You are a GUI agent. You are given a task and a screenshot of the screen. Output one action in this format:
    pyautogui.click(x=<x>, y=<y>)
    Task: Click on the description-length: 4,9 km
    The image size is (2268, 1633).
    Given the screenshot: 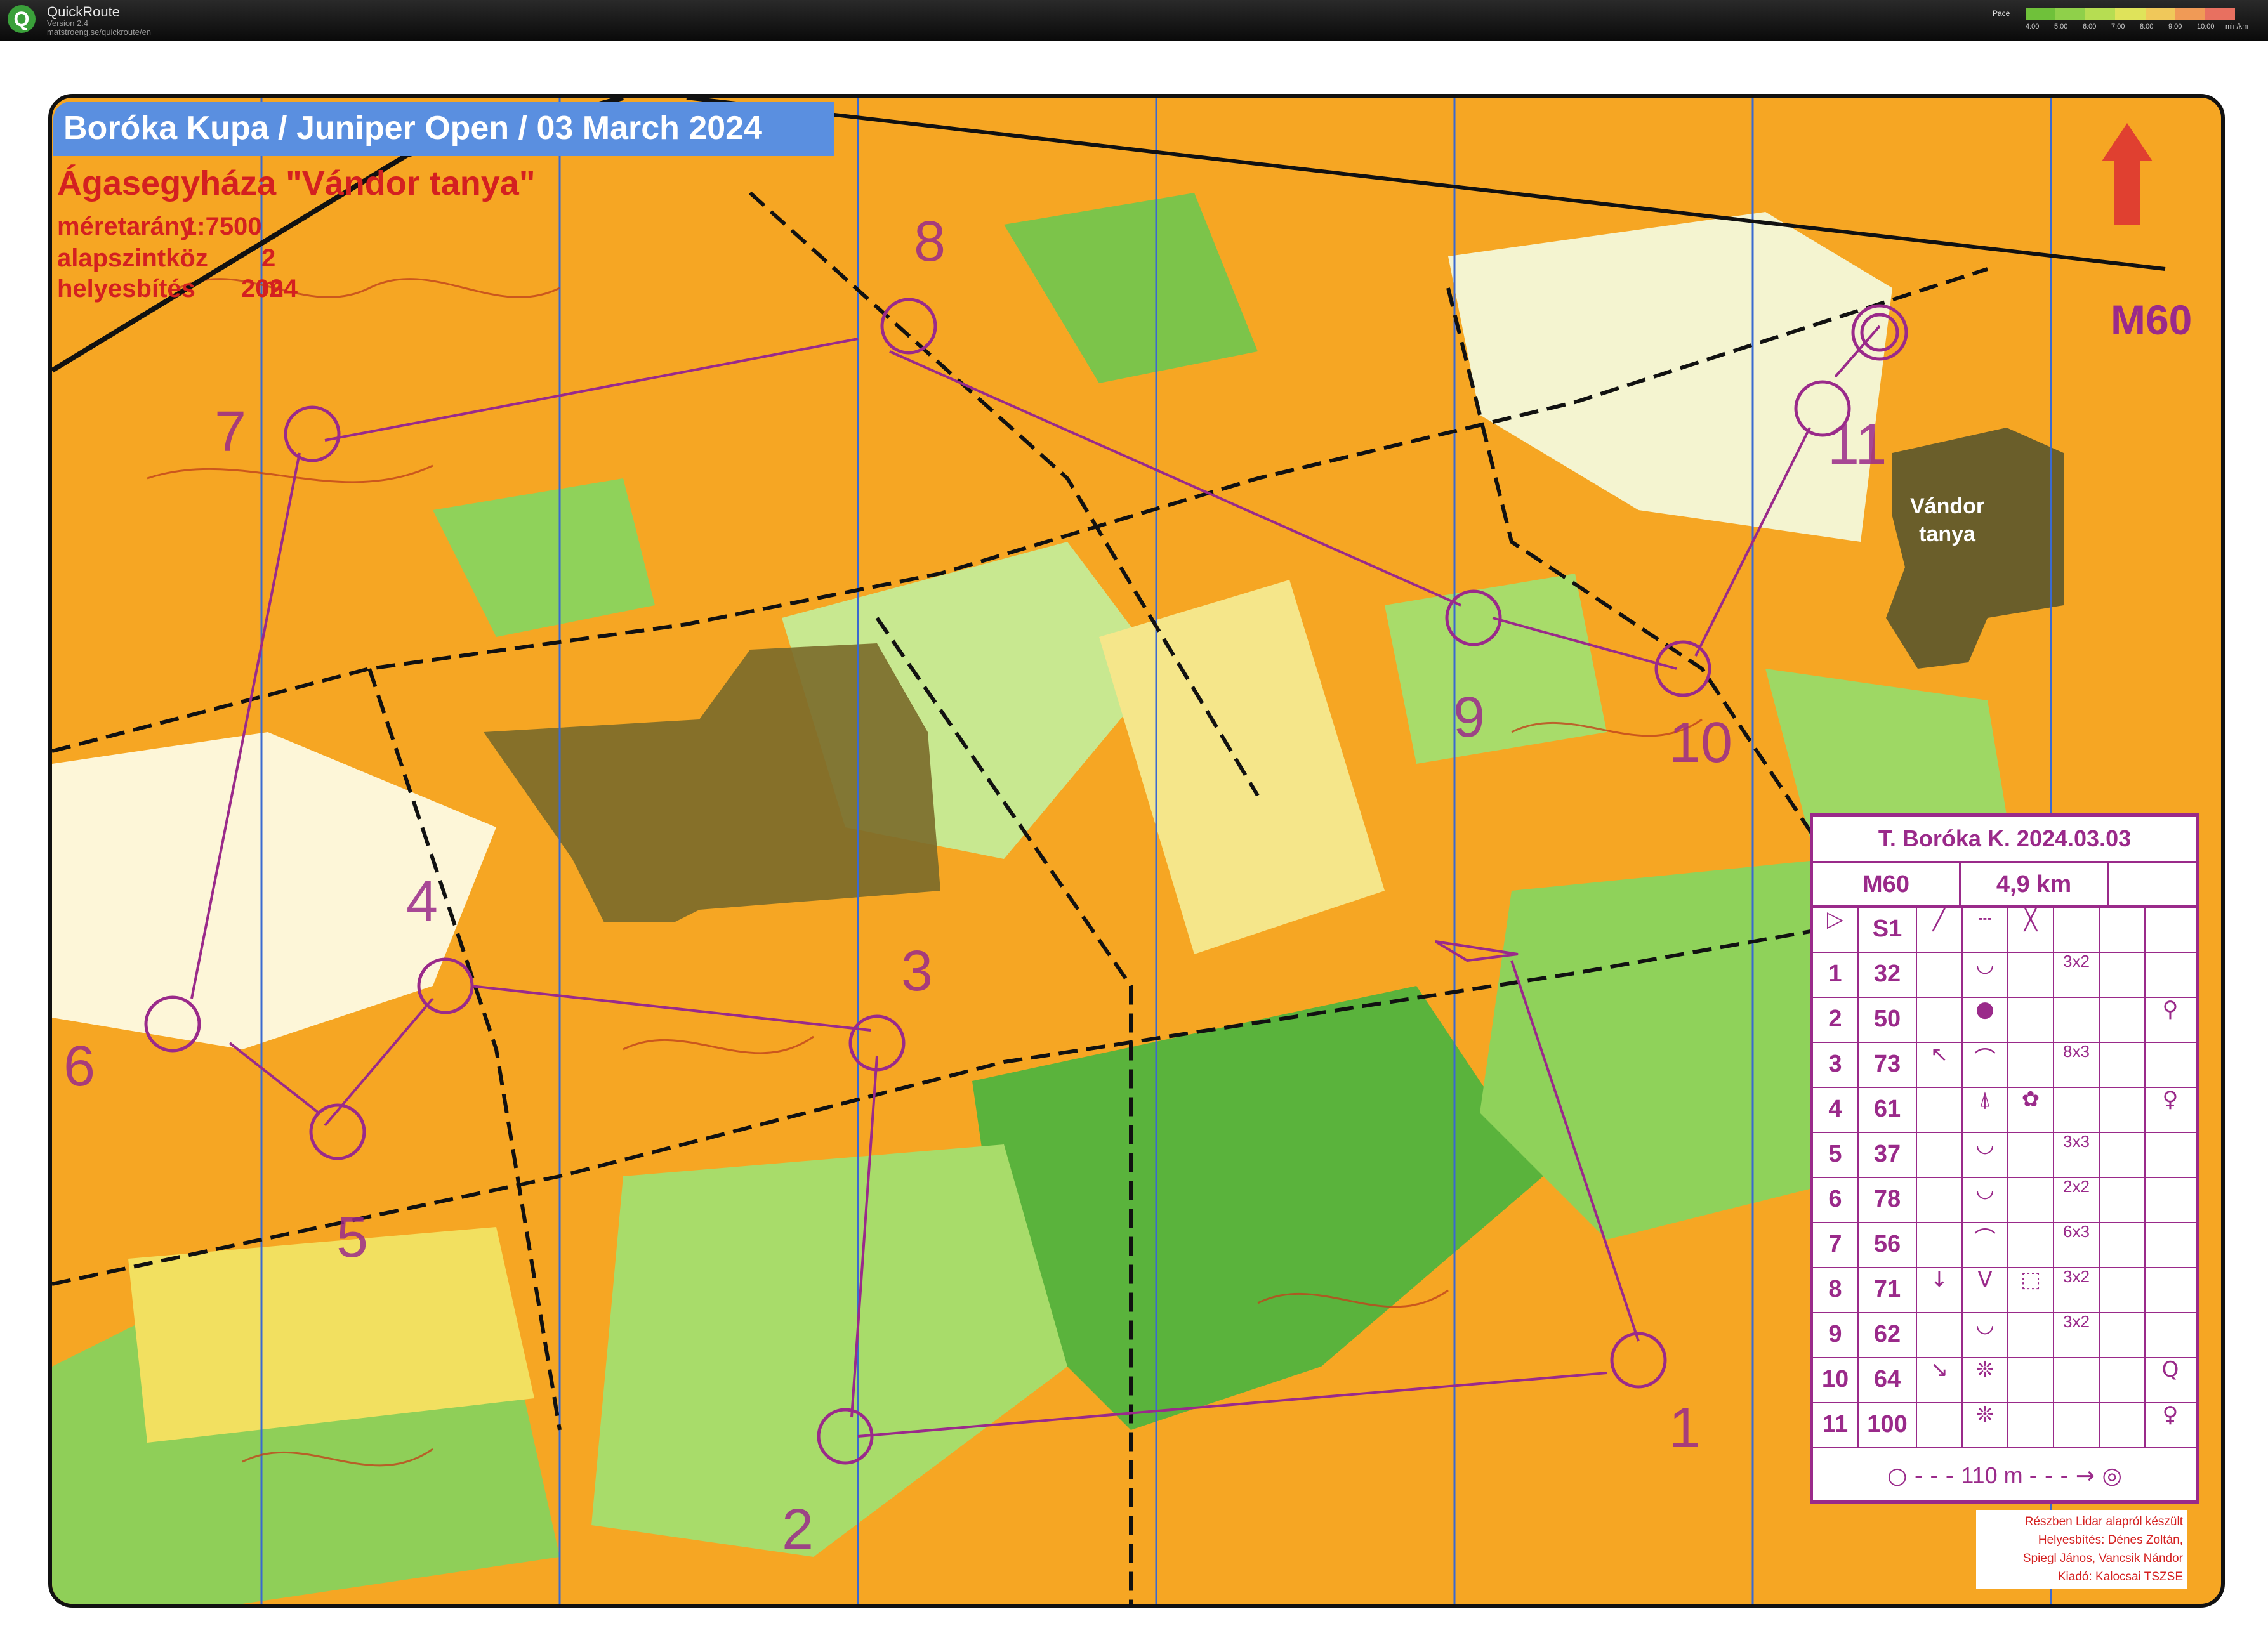 What is the action you would take?
    pyautogui.click(x=2035, y=886)
    